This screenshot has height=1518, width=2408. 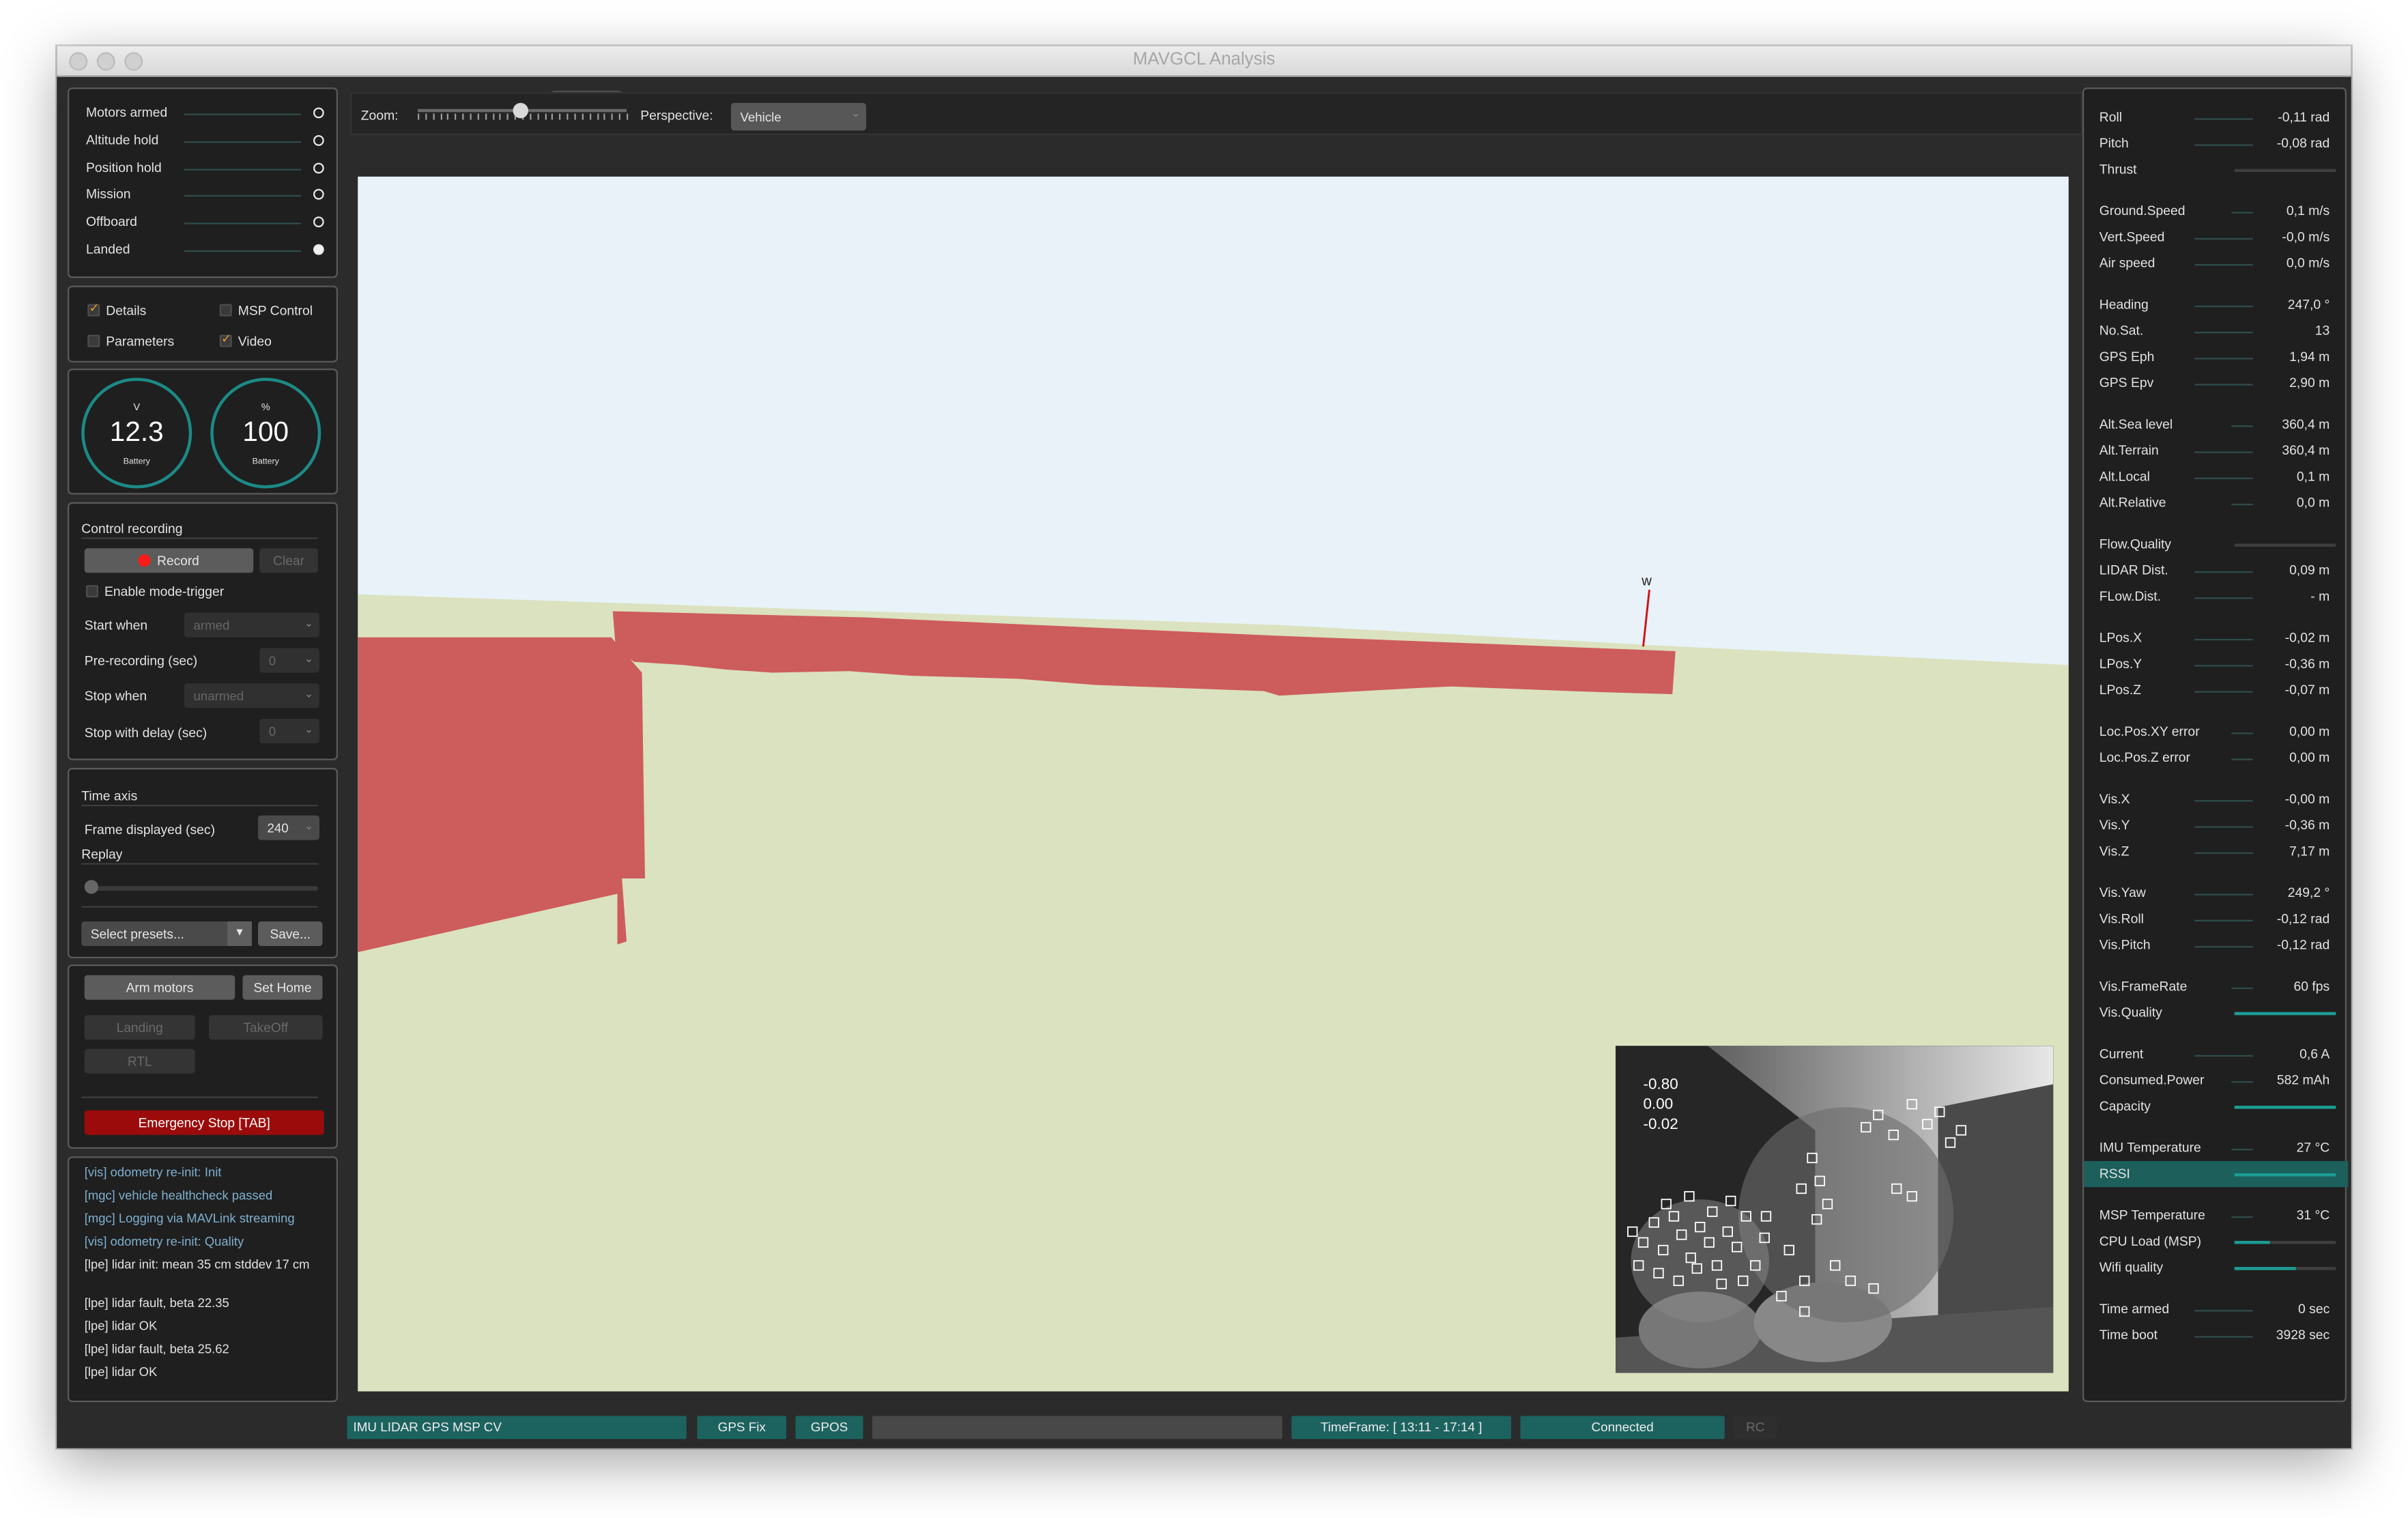 I want to click on start-when-select: armed ⌄, so click(x=251, y=625).